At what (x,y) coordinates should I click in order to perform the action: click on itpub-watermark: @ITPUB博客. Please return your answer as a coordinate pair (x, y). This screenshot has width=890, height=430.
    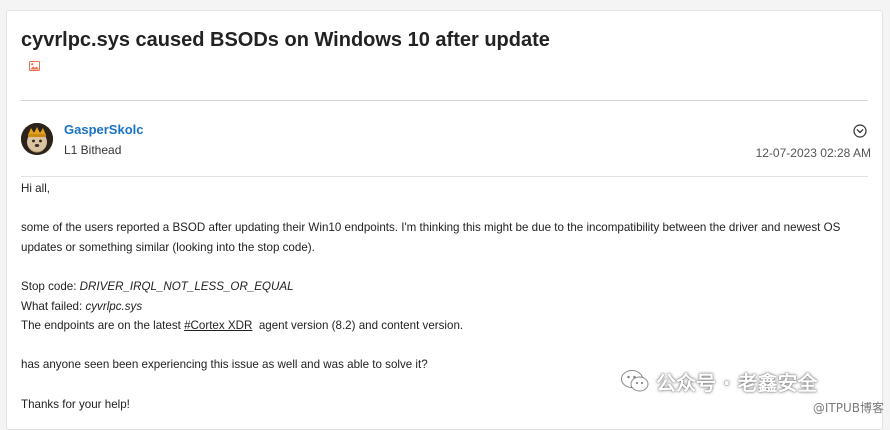
    Looking at the image, I should click on (848, 408).